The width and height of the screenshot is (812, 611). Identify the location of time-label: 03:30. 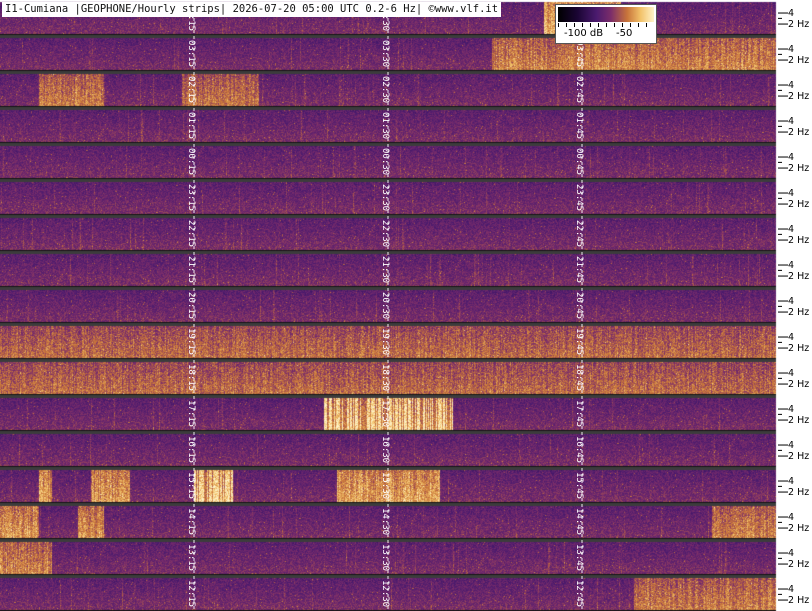
(385, 53).